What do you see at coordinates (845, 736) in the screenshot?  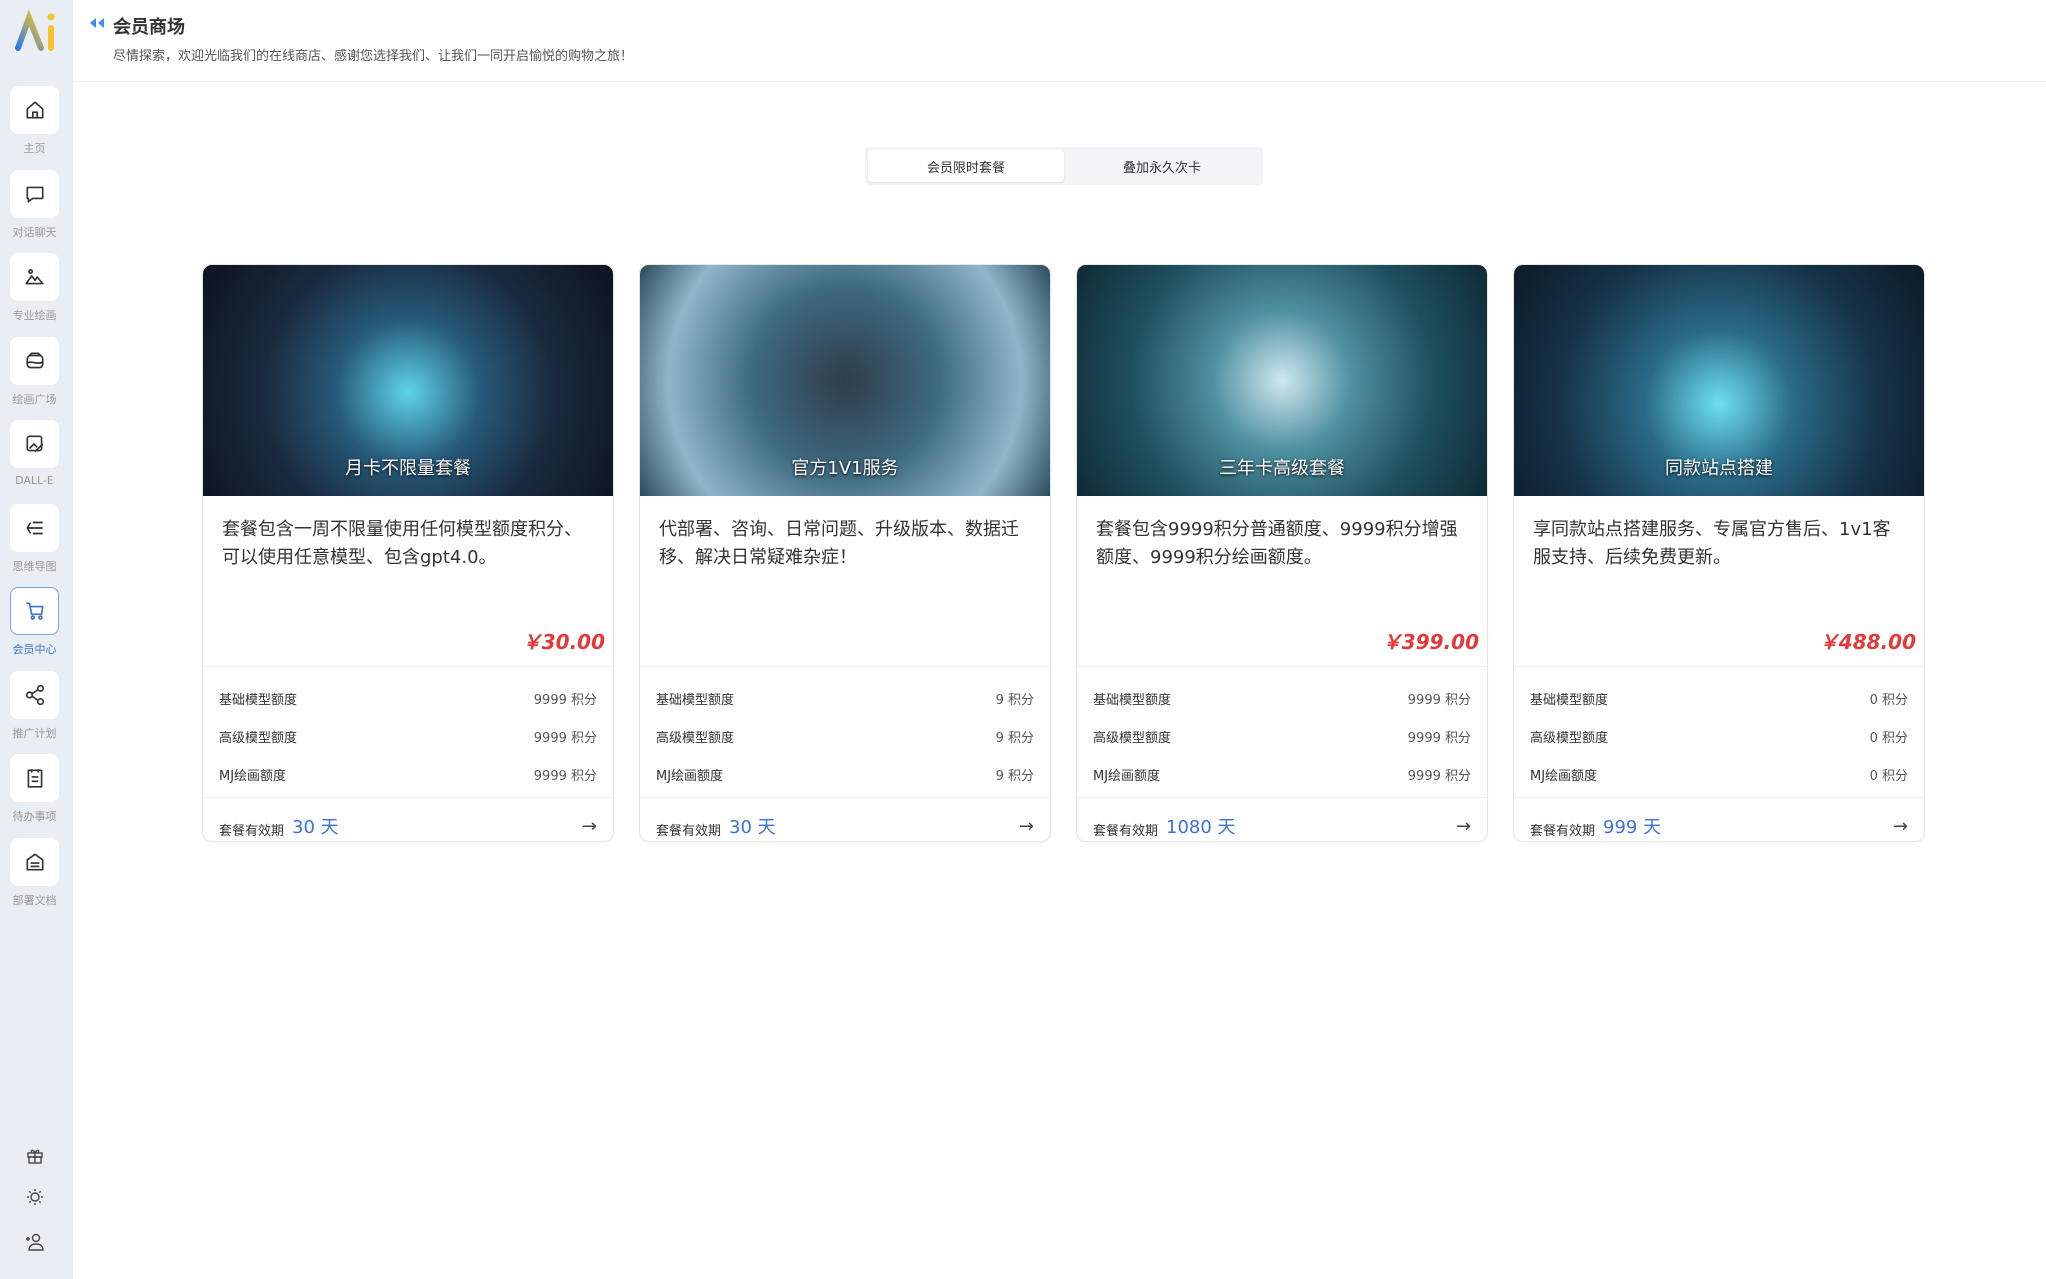 I see `quota-row: 高级模型额度 9 积分` at bounding box center [845, 736].